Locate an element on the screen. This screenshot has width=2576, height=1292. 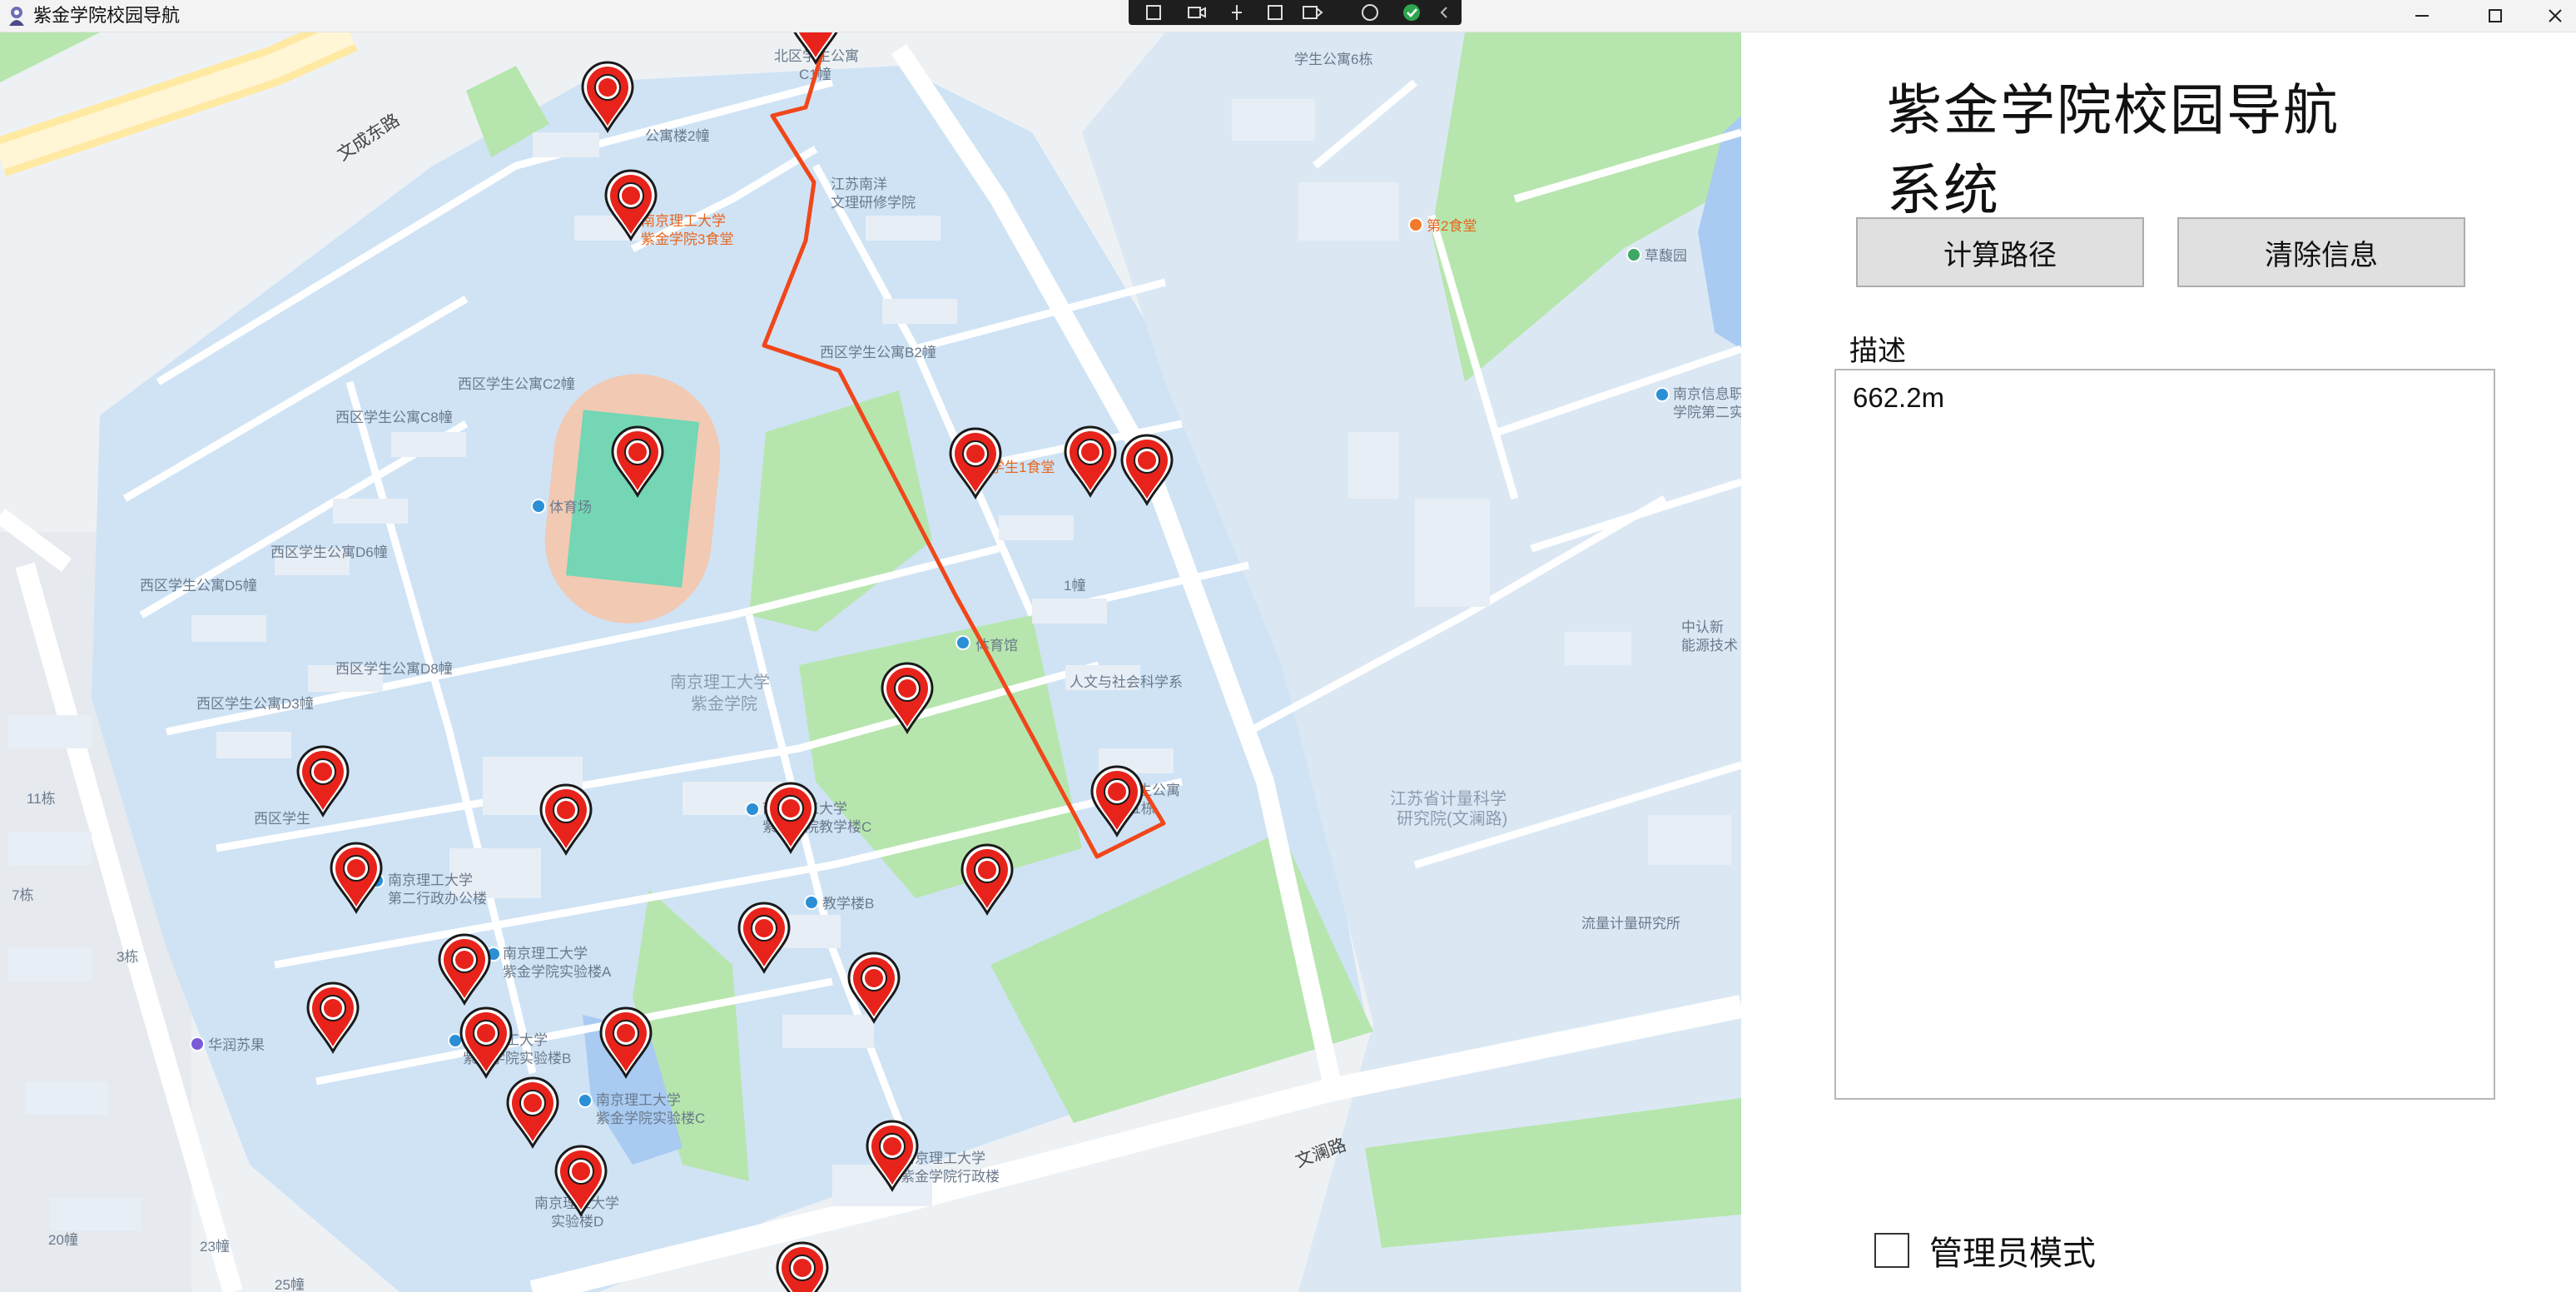
map-label: 西区学生公寓D8幢 is located at coordinates (394, 669).